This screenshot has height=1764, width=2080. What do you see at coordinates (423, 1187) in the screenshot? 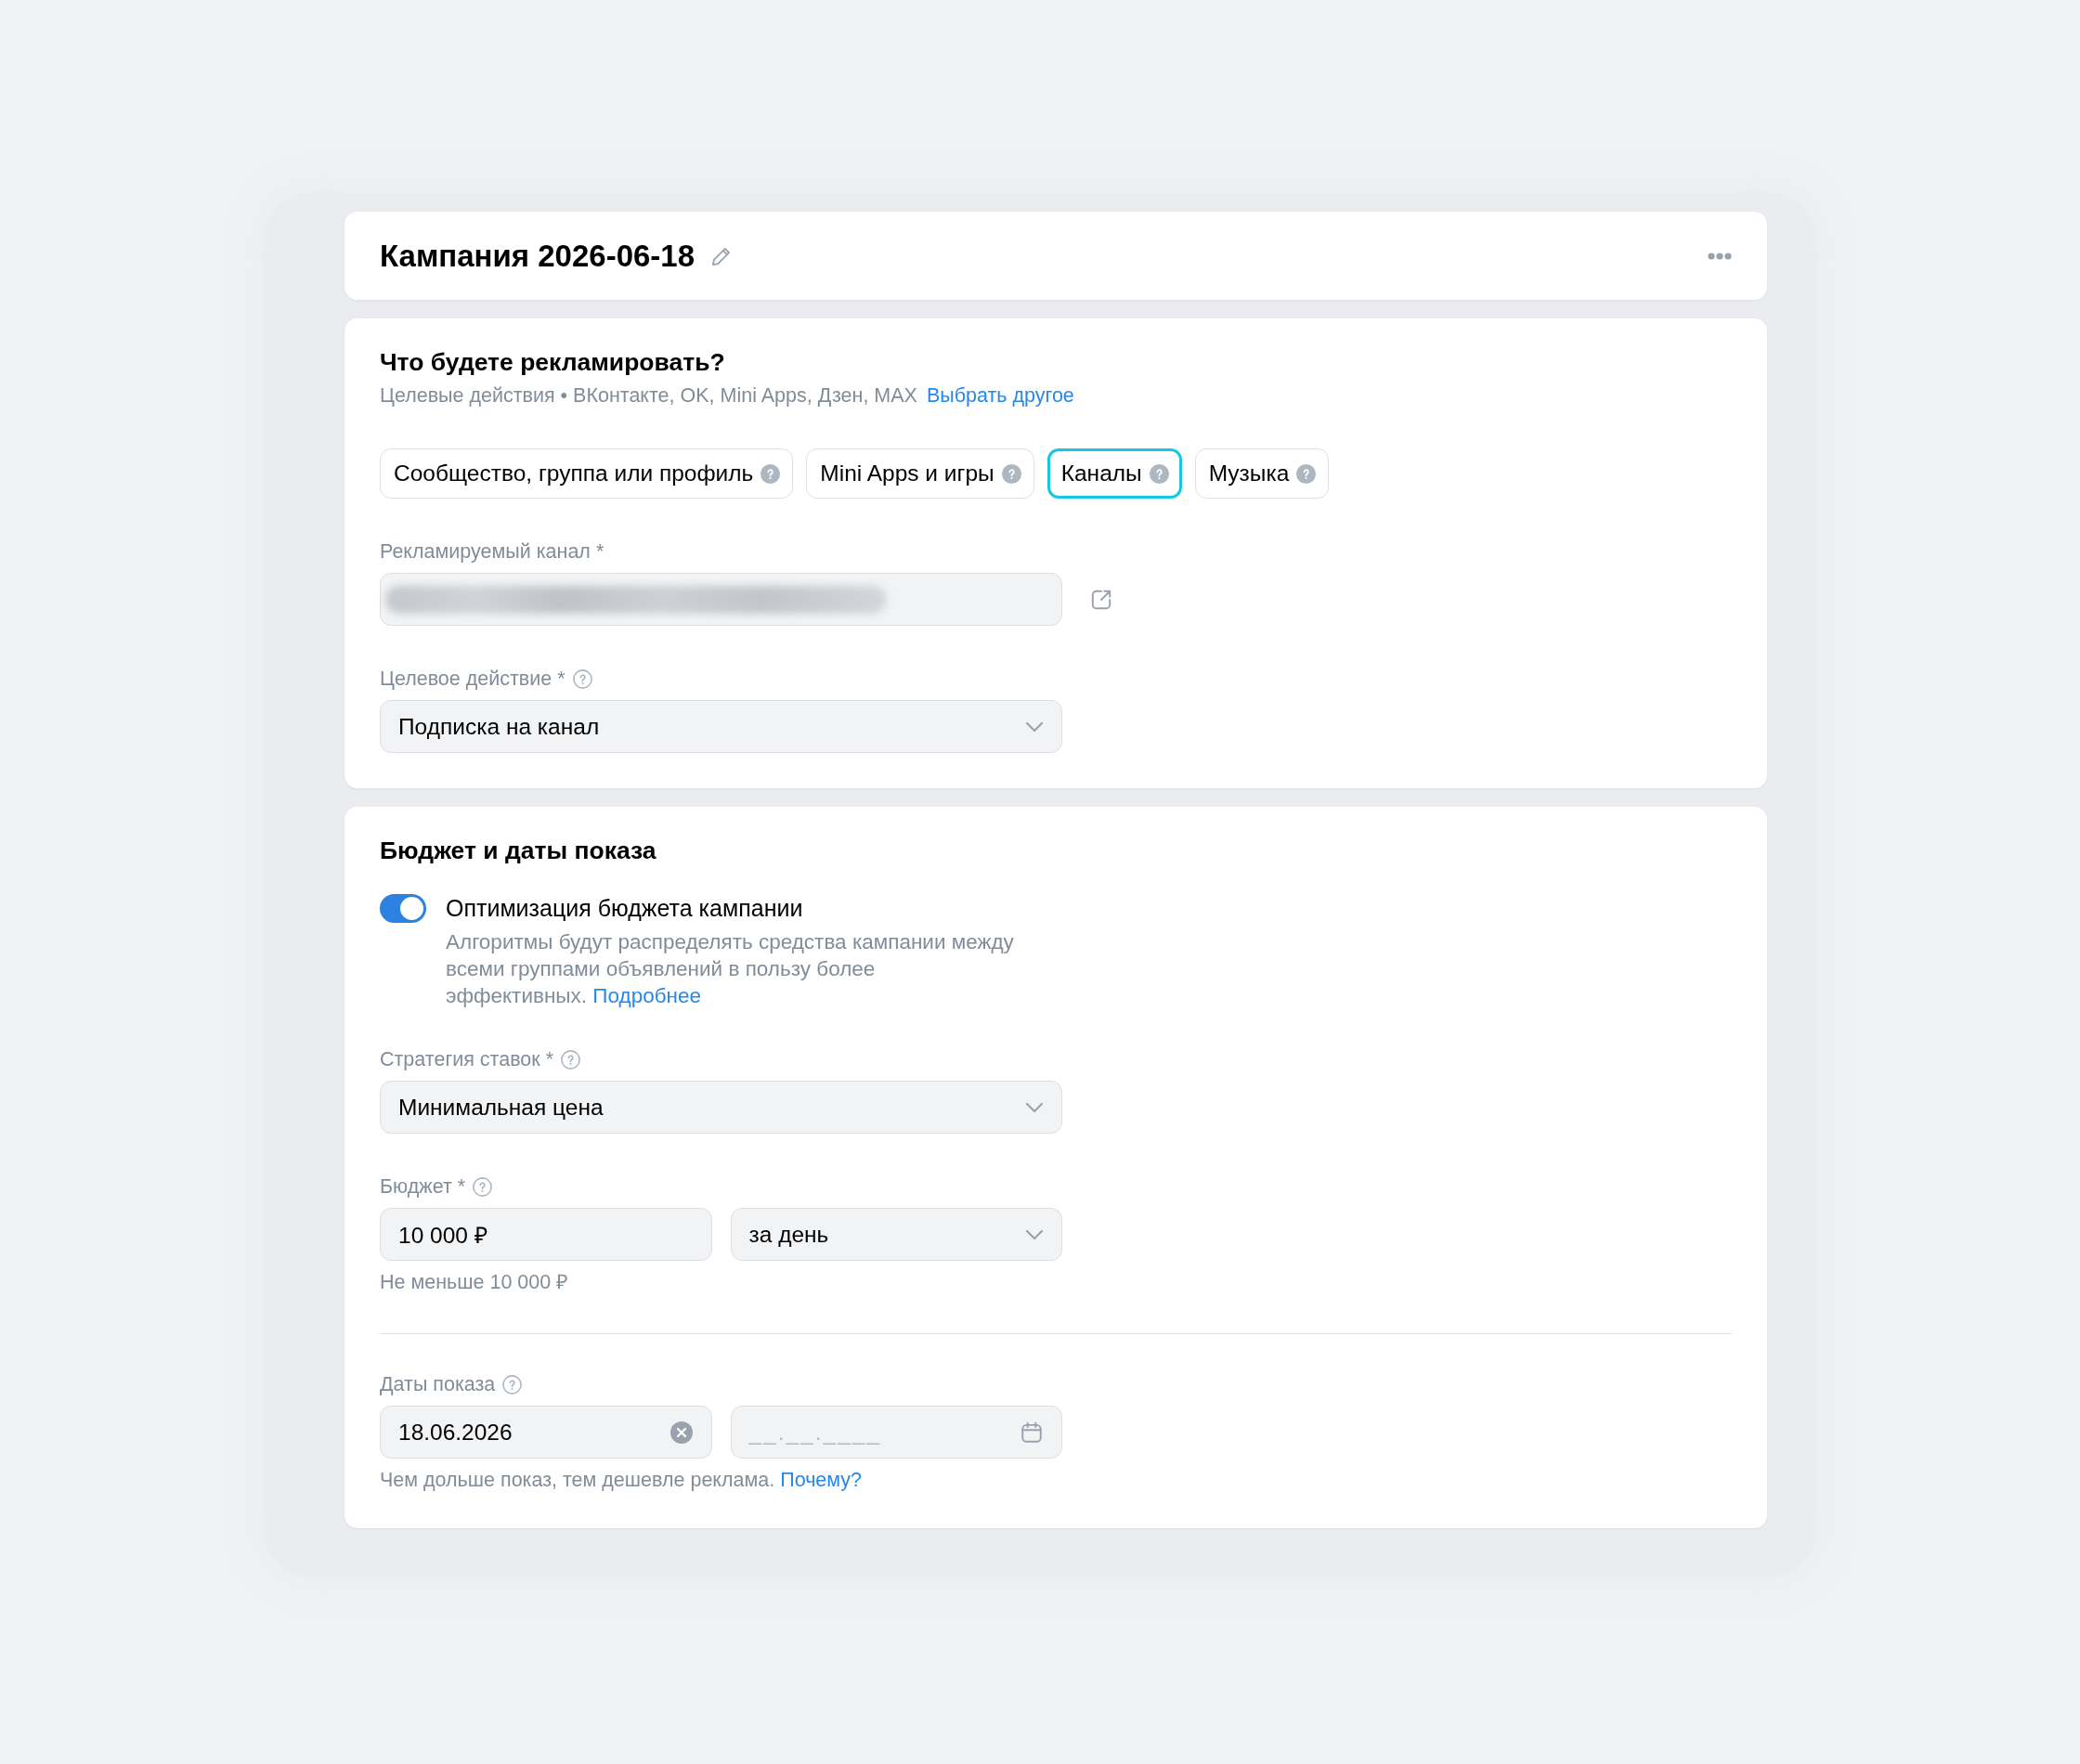
I see `field-label: Бюджет *` at bounding box center [423, 1187].